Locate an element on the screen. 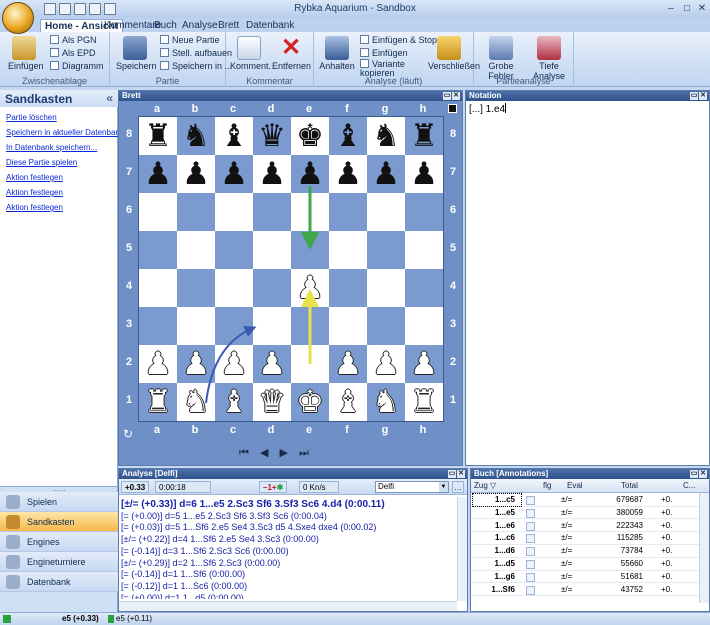 This screenshot has width=710, height=625. engine-icon is located at coordinates (80, 9).